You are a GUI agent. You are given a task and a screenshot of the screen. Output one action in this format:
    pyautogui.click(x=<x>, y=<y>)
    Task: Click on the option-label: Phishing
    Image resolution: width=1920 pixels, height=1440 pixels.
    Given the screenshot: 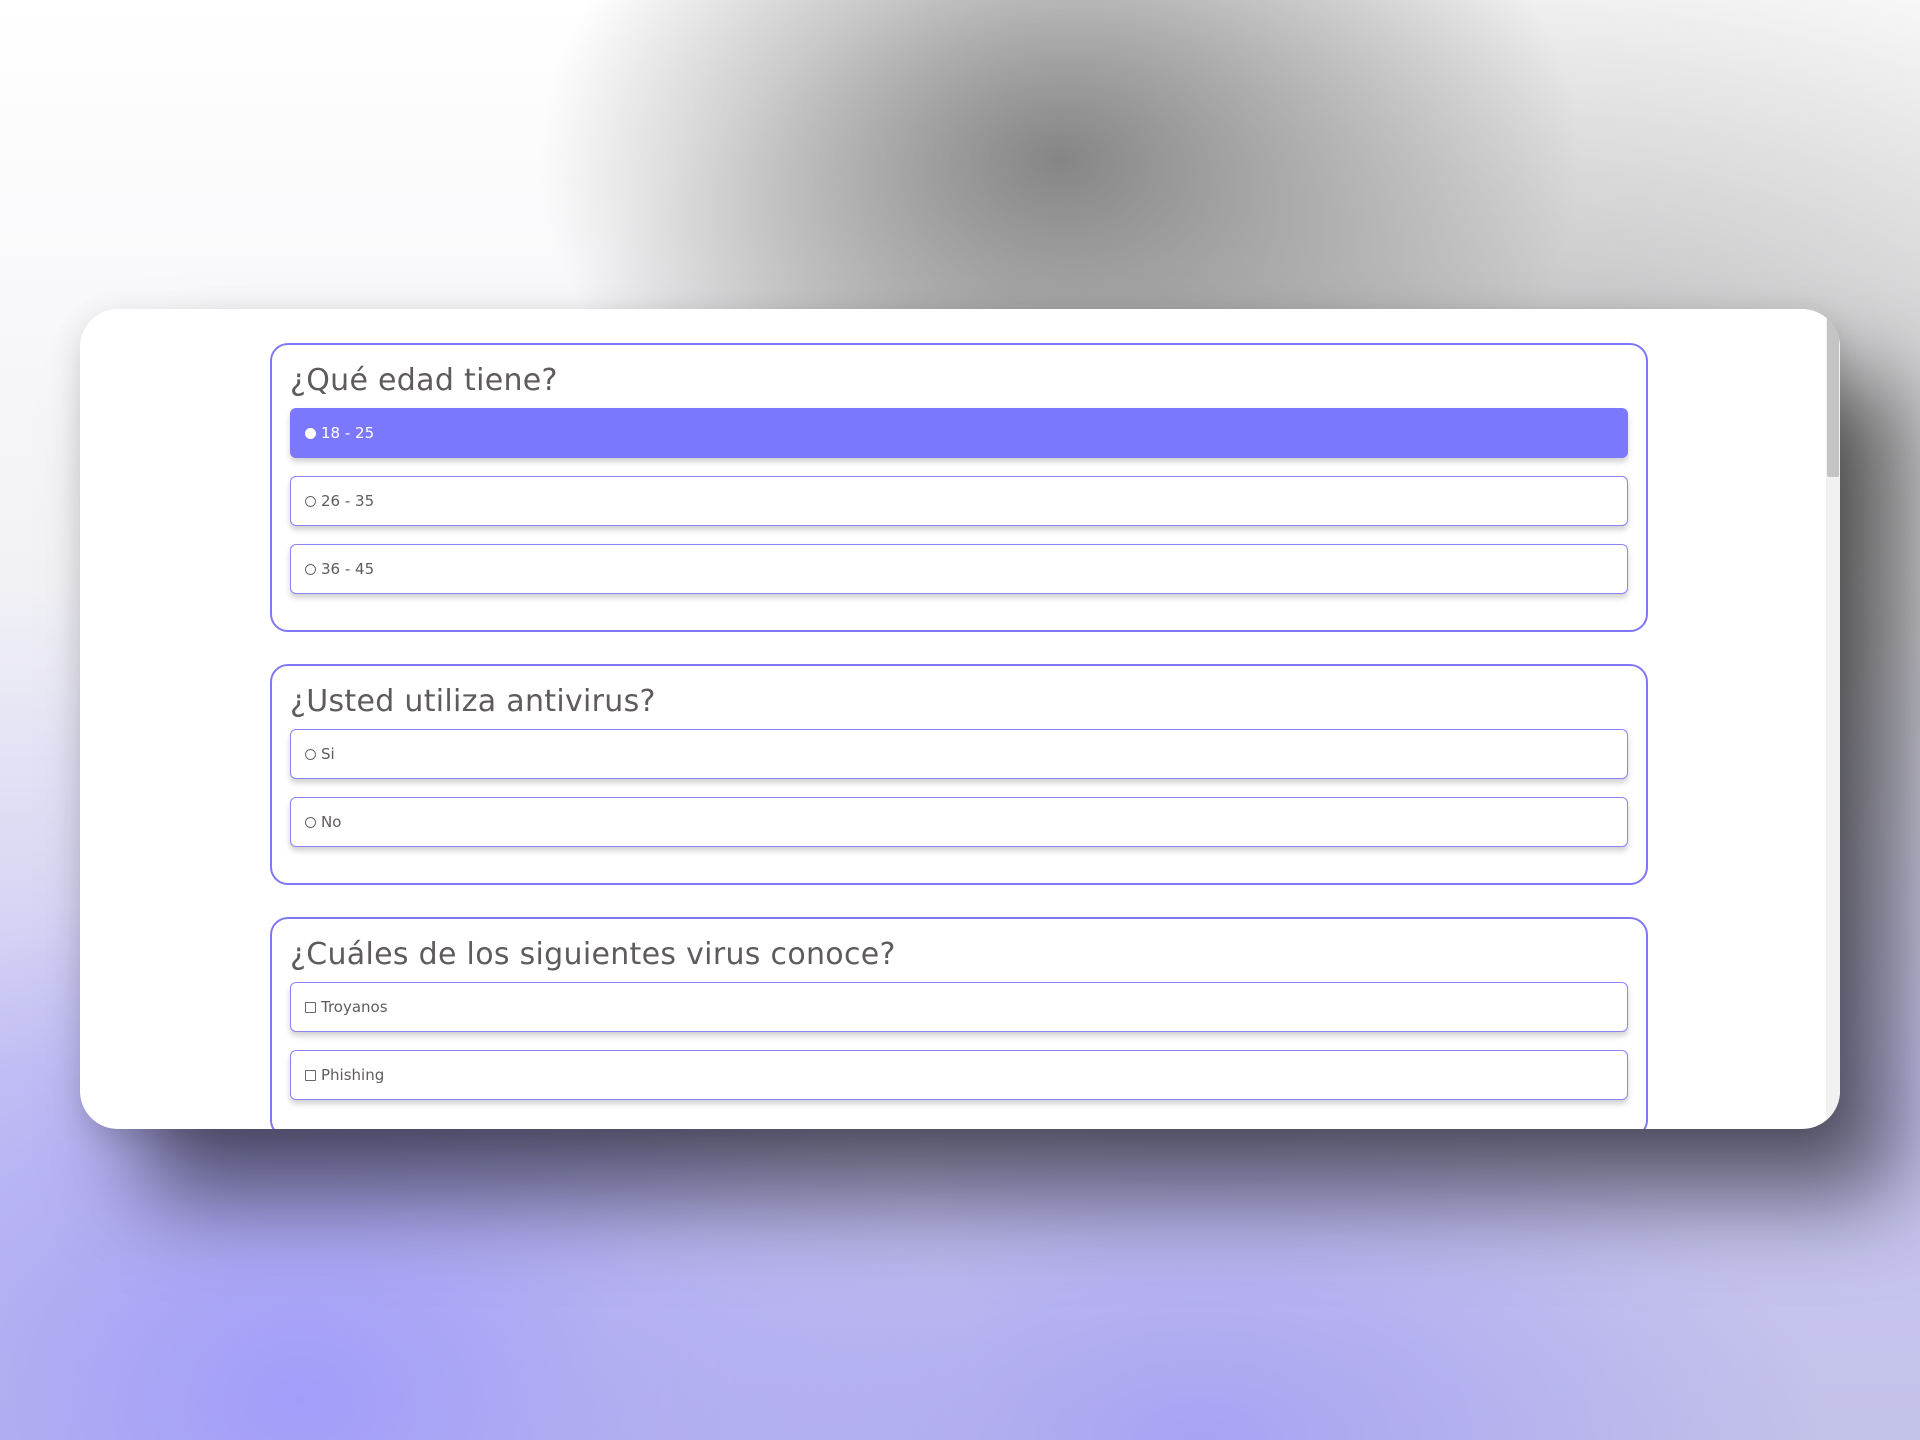 What is the action you would take?
    pyautogui.click(x=353, y=1075)
    